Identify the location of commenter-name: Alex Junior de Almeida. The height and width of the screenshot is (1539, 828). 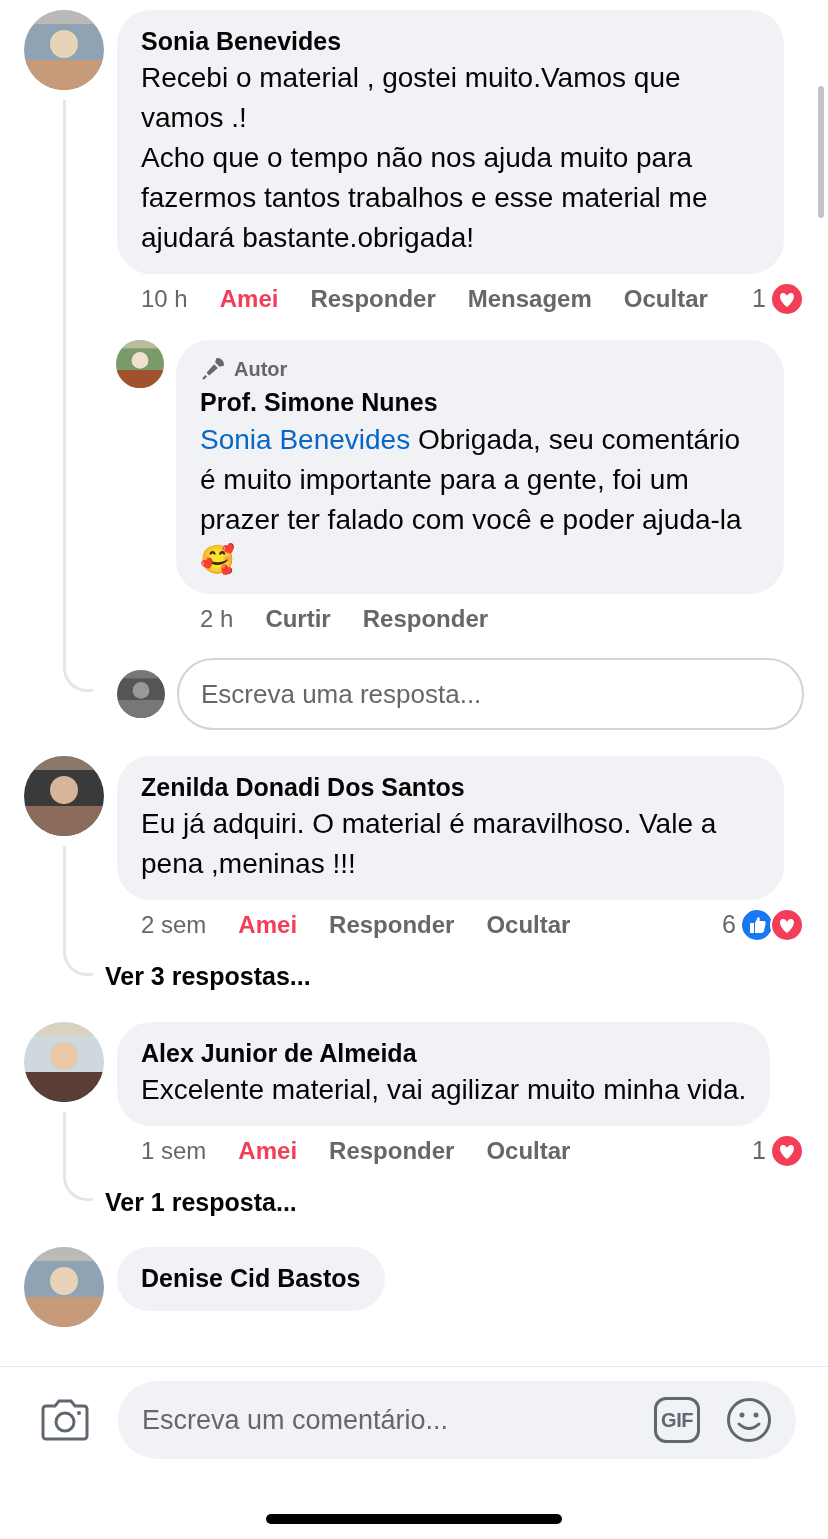
(444, 1052).